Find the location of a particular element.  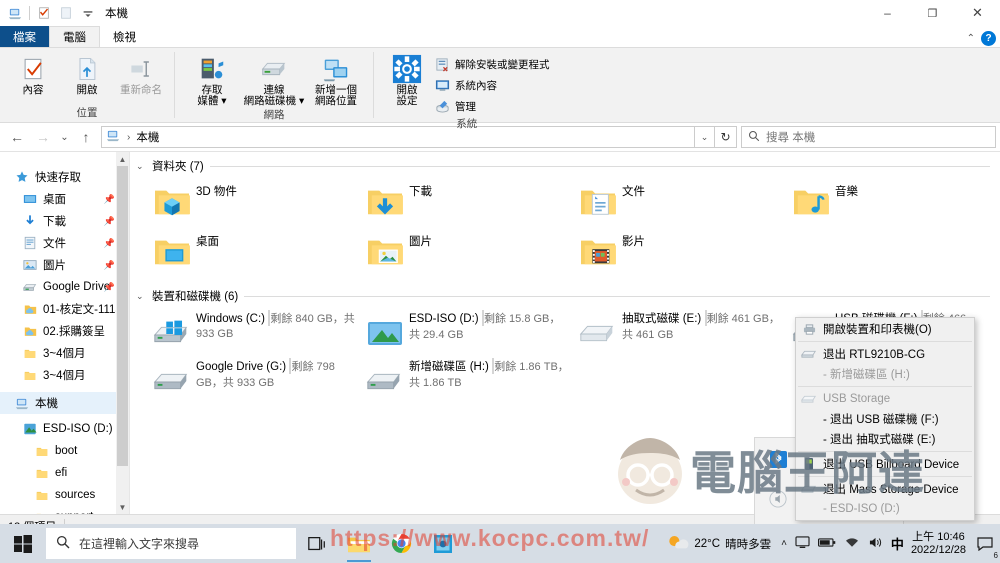

folder-item-videos: 影片 is located at coordinates (680, 251).